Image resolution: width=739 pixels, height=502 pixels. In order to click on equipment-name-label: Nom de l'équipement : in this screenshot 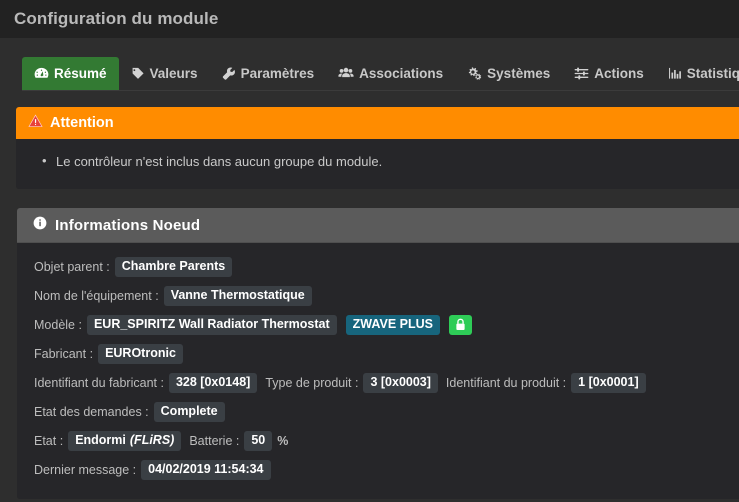, I will do `click(96, 296)`.